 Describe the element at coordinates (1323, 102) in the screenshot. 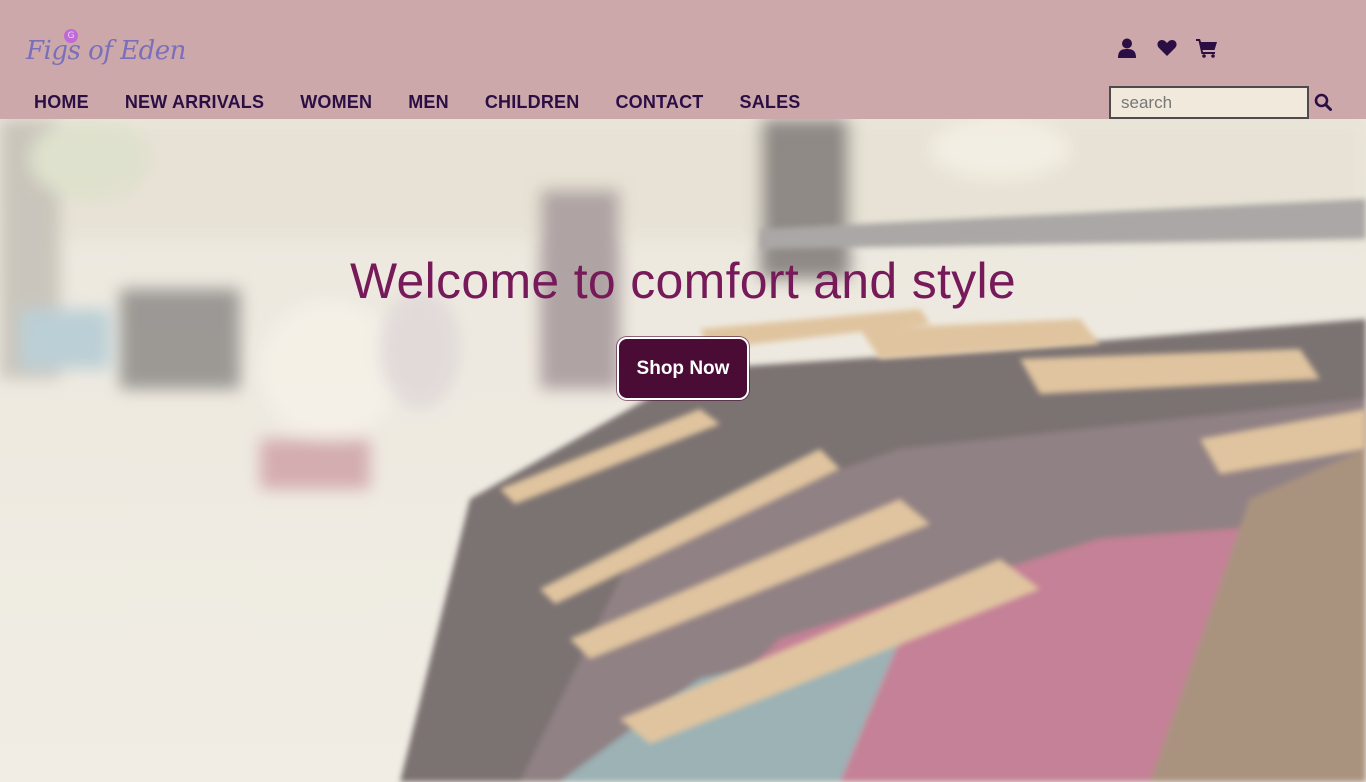

I see `search-icon` at that location.